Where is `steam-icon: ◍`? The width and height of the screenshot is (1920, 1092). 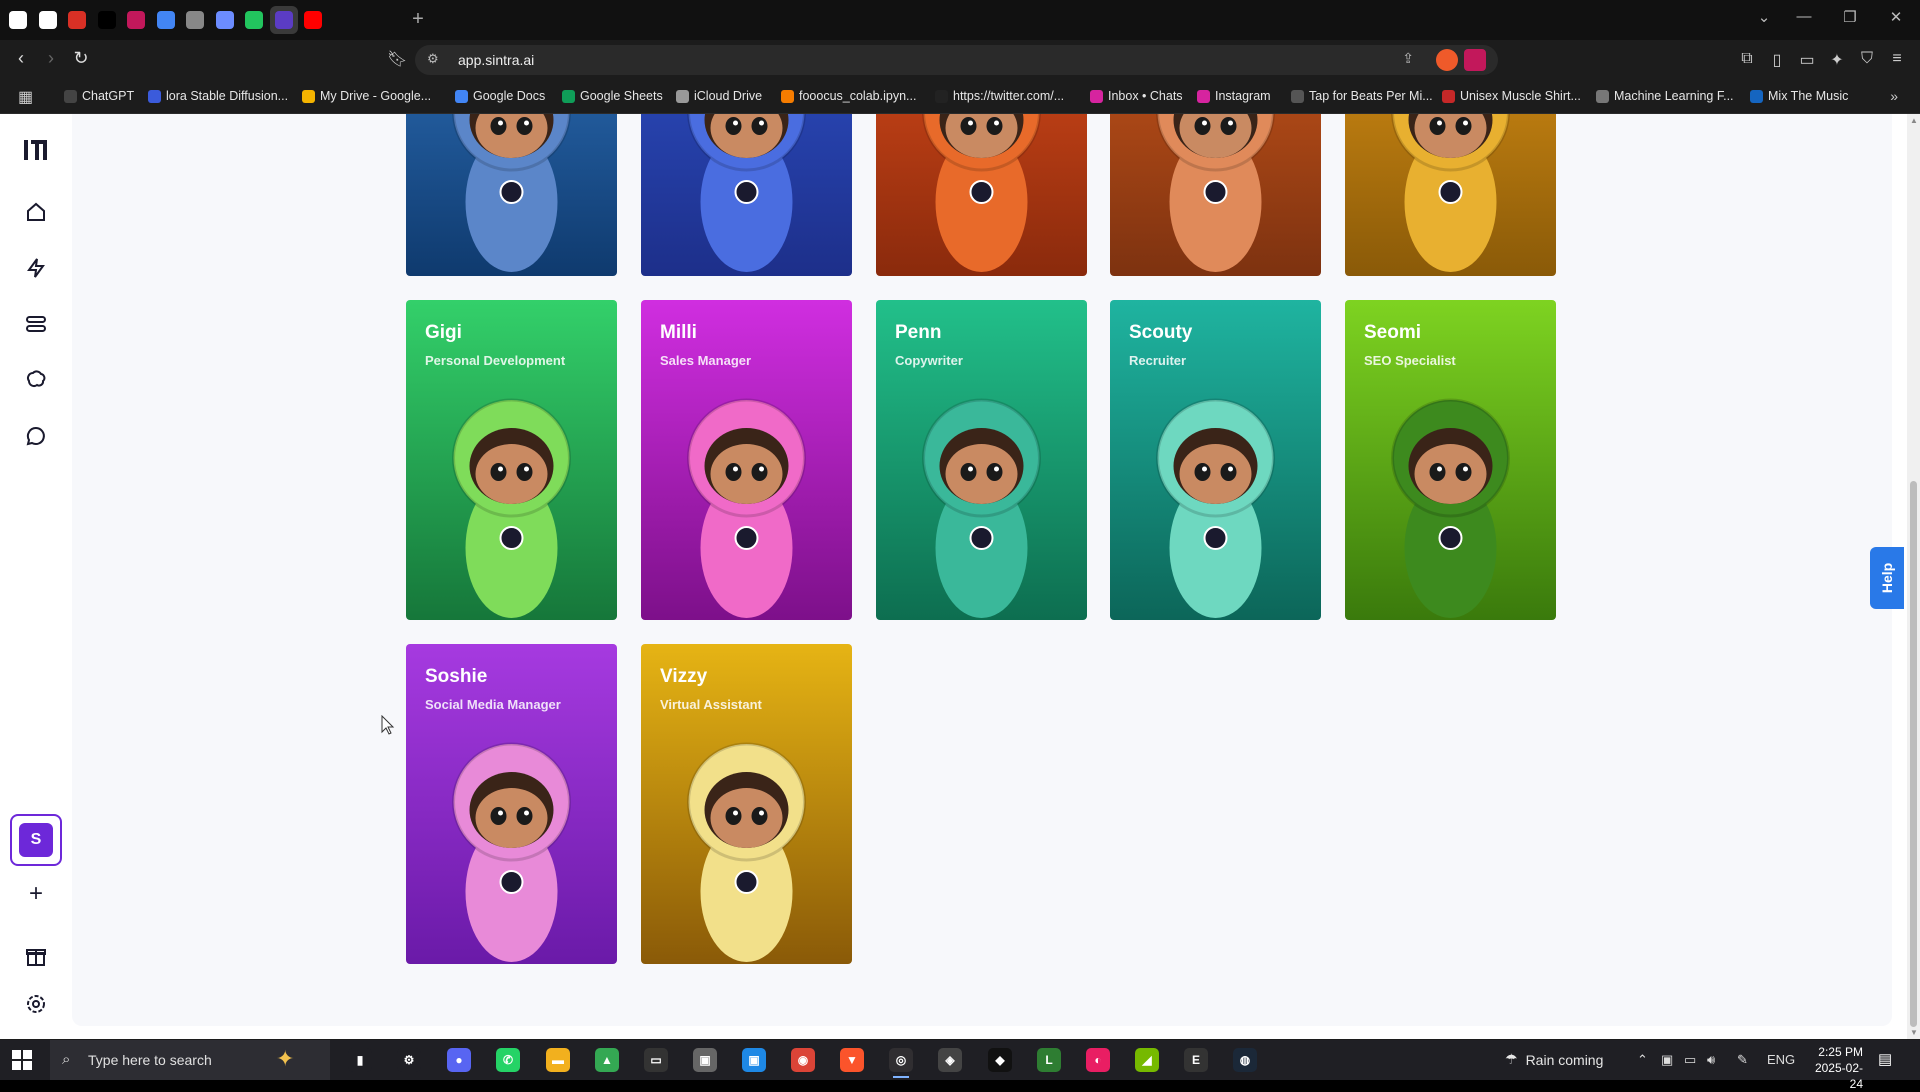
steam-icon: ◍ is located at coordinates (1245, 1060).